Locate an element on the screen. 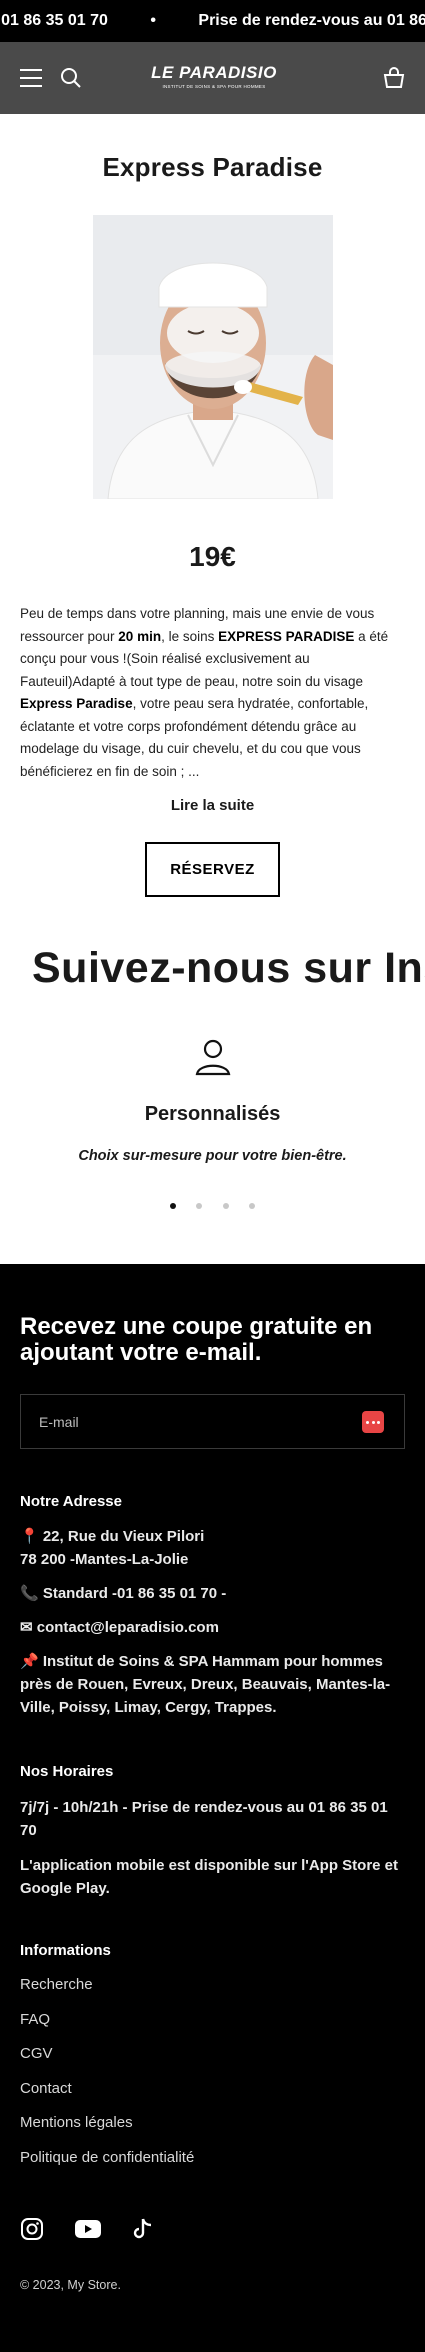 The width and height of the screenshot is (425, 2352). tiktok-icon is located at coordinates (143, 2231).